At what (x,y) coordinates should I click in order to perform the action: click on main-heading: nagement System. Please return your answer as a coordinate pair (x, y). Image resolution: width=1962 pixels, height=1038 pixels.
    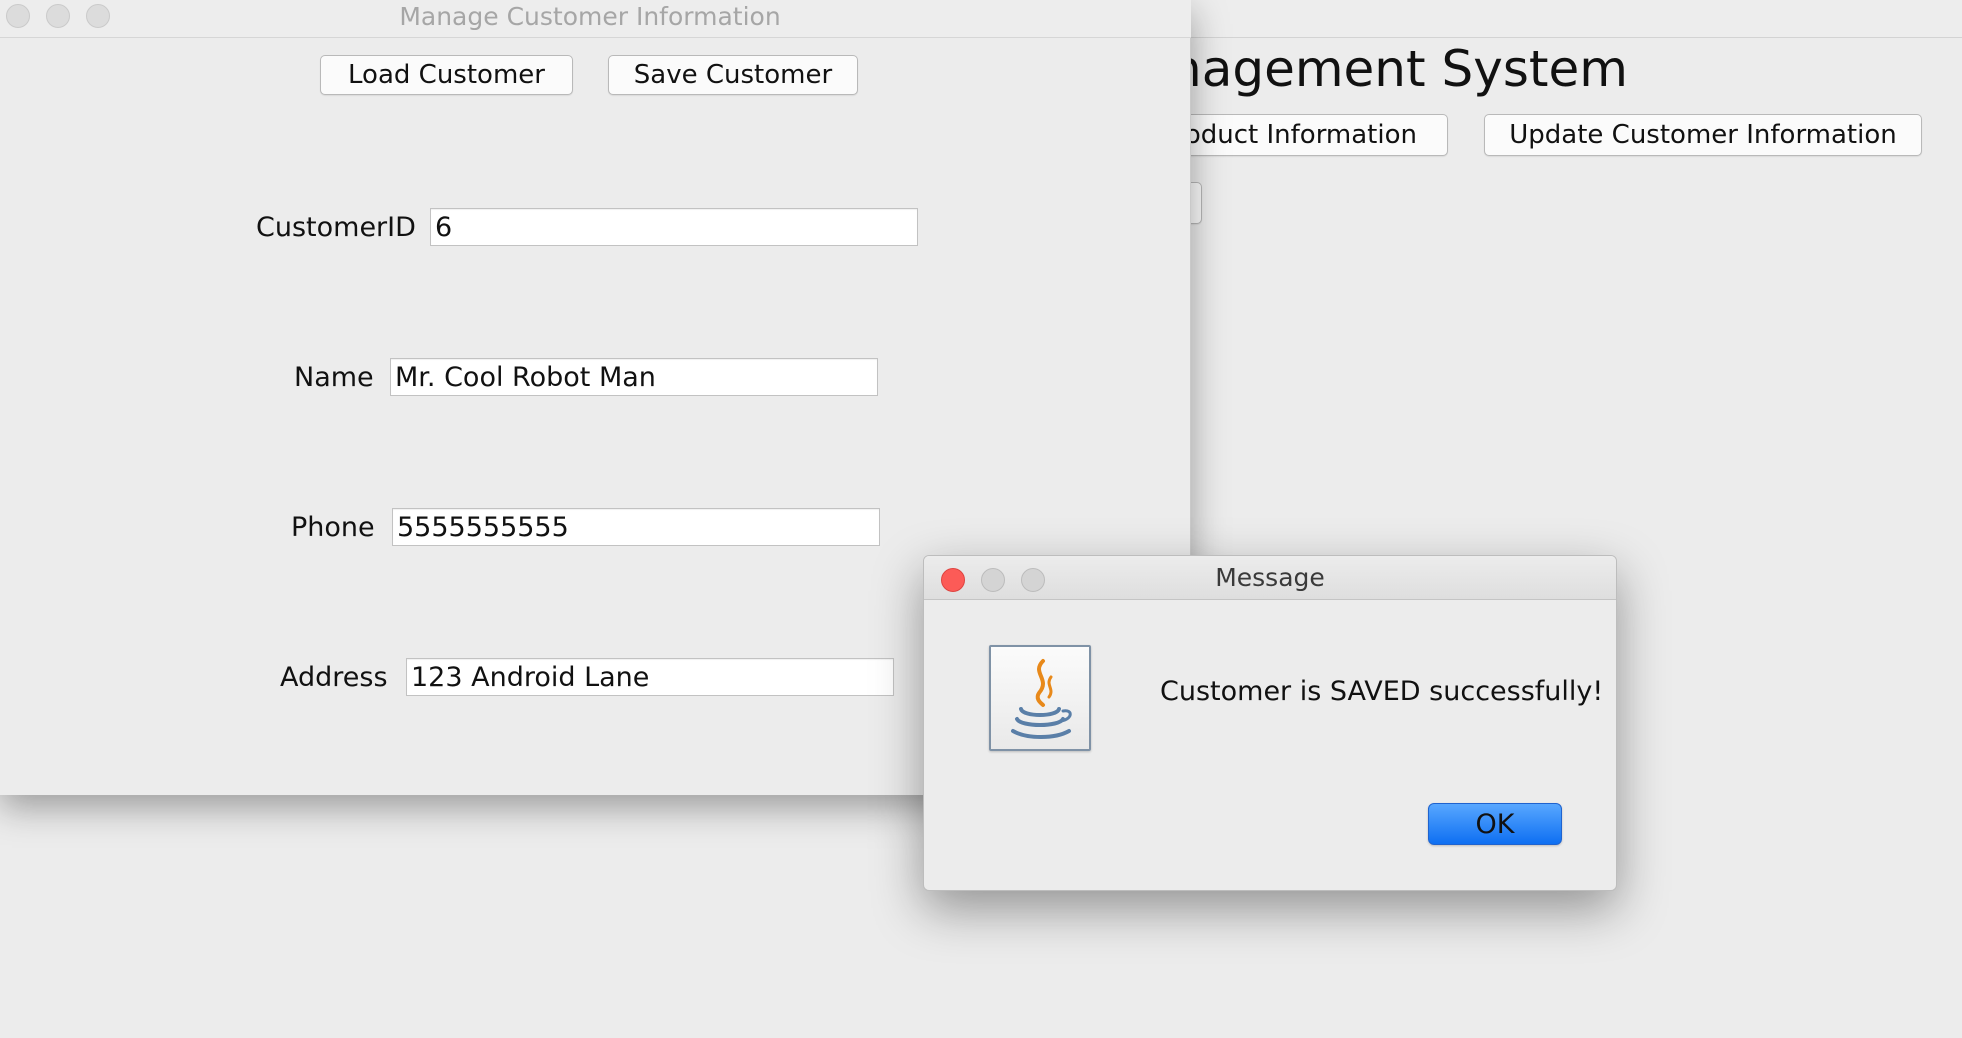
    Looking at the image, I should click on (1399, 69).